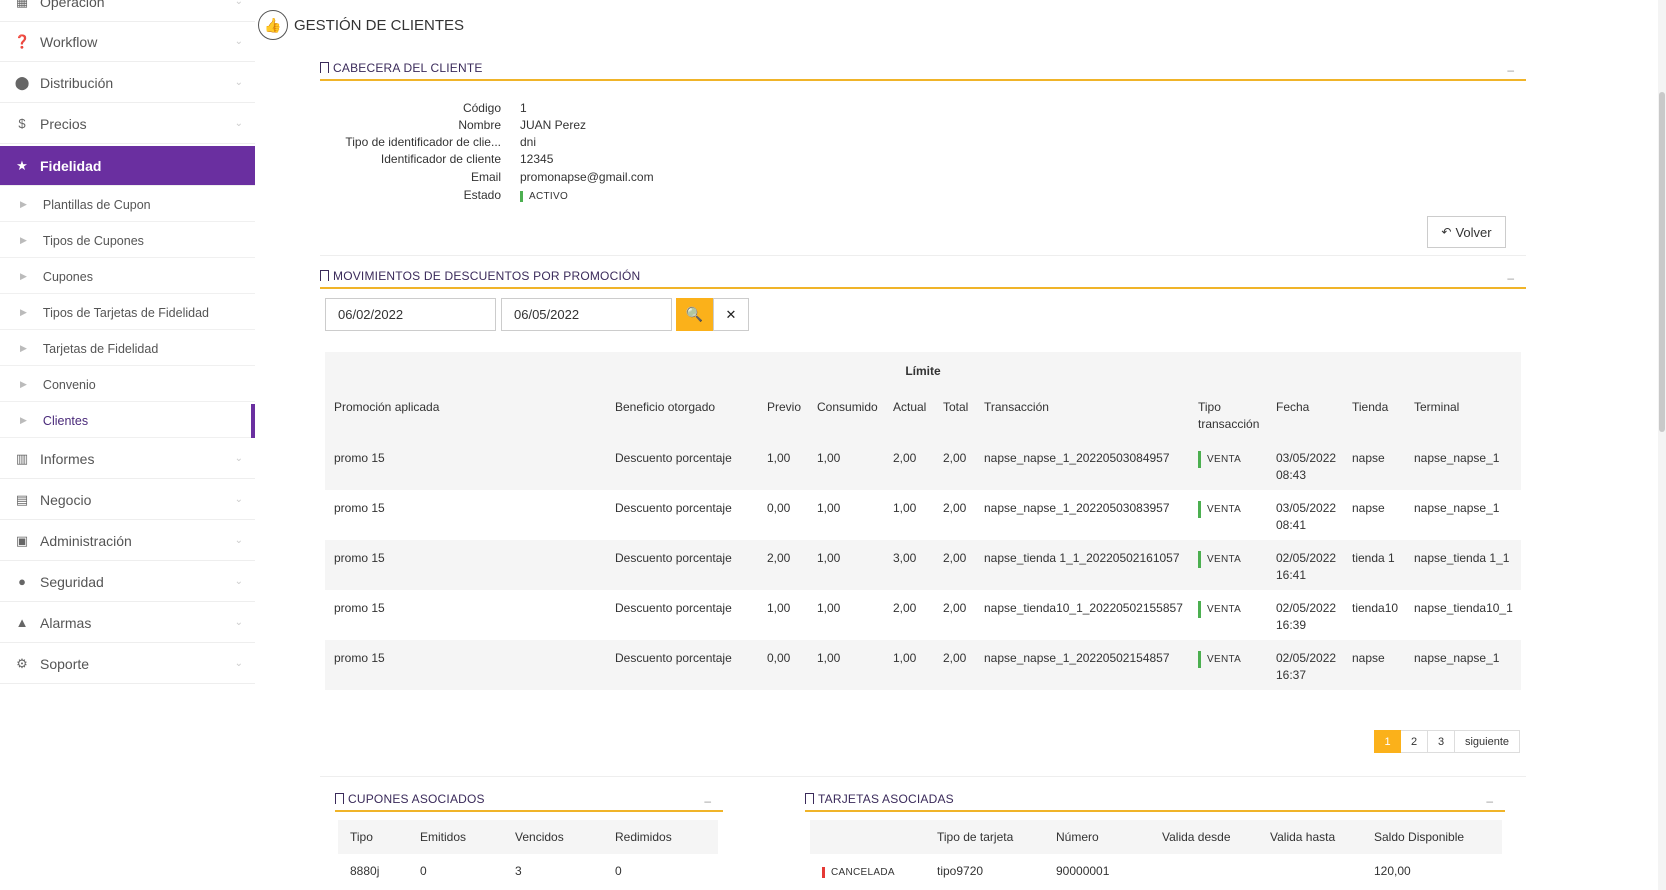 This screenshot has width=1666, height=890. Describe the element at coordinates (127, 277) in the screenshot. I see `sidebar-subitem-cupones: ▶ Cupones` at that location.